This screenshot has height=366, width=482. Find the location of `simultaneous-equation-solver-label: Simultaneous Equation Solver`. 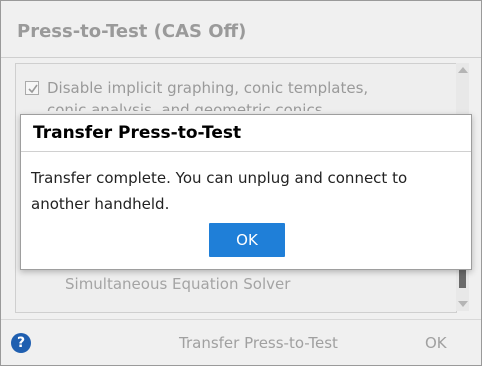

simultaneous-equation-solver-label: Simultaneous Equation Solver is located at coordinates (178, 284).